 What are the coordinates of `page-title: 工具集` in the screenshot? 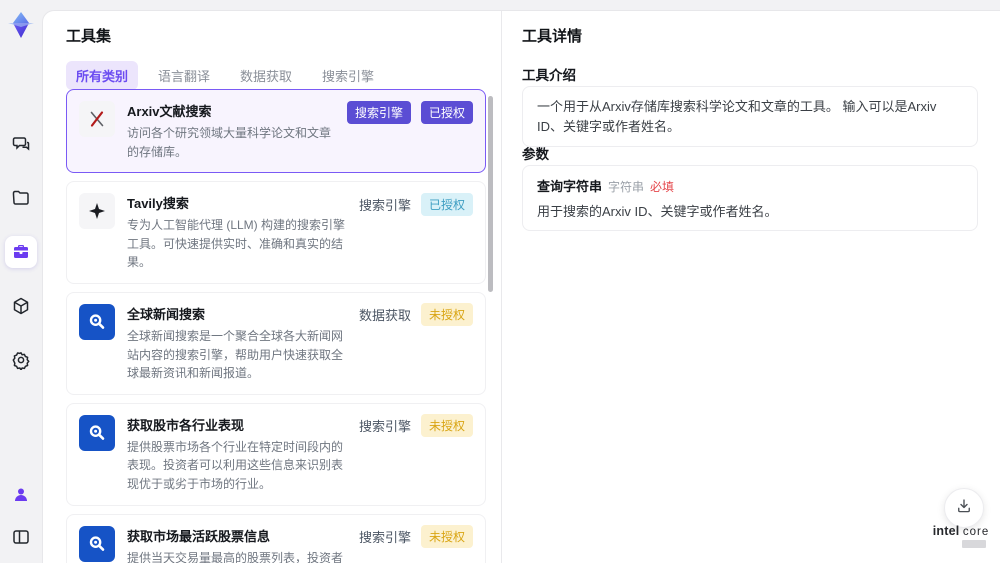 It's located at (89, 36).